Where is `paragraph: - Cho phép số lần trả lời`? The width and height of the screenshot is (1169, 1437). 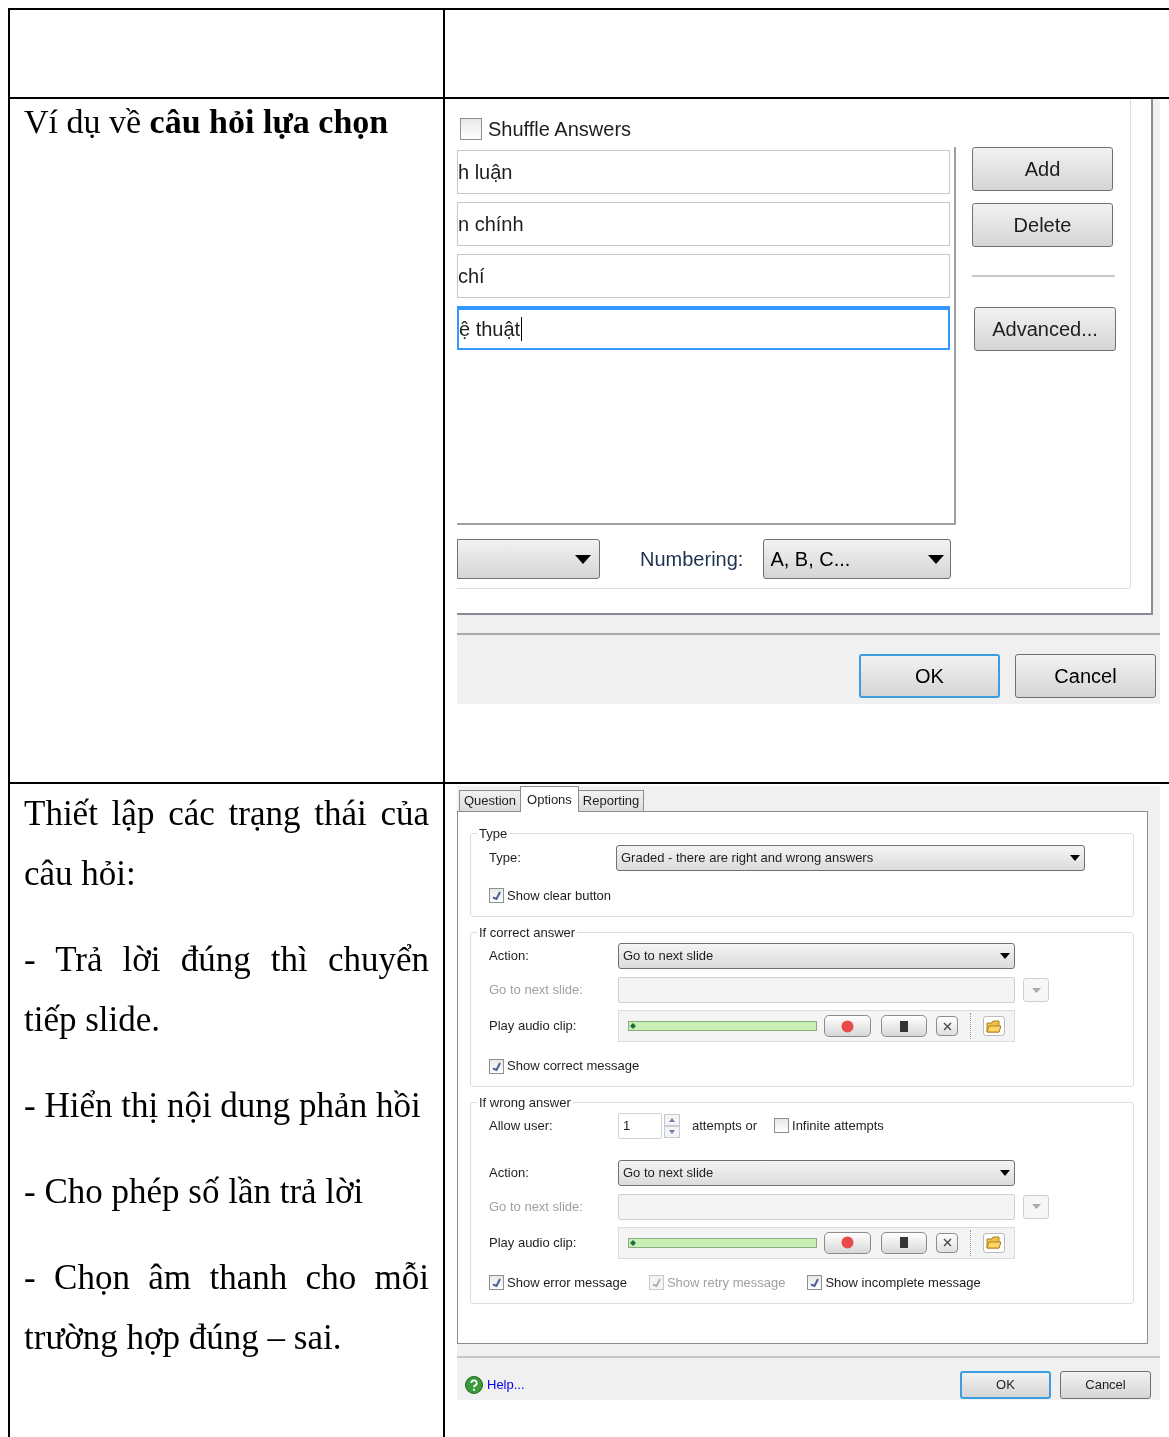
paragraph: - Cho phép số lần trả lời is located at coordinates (194, 1192).